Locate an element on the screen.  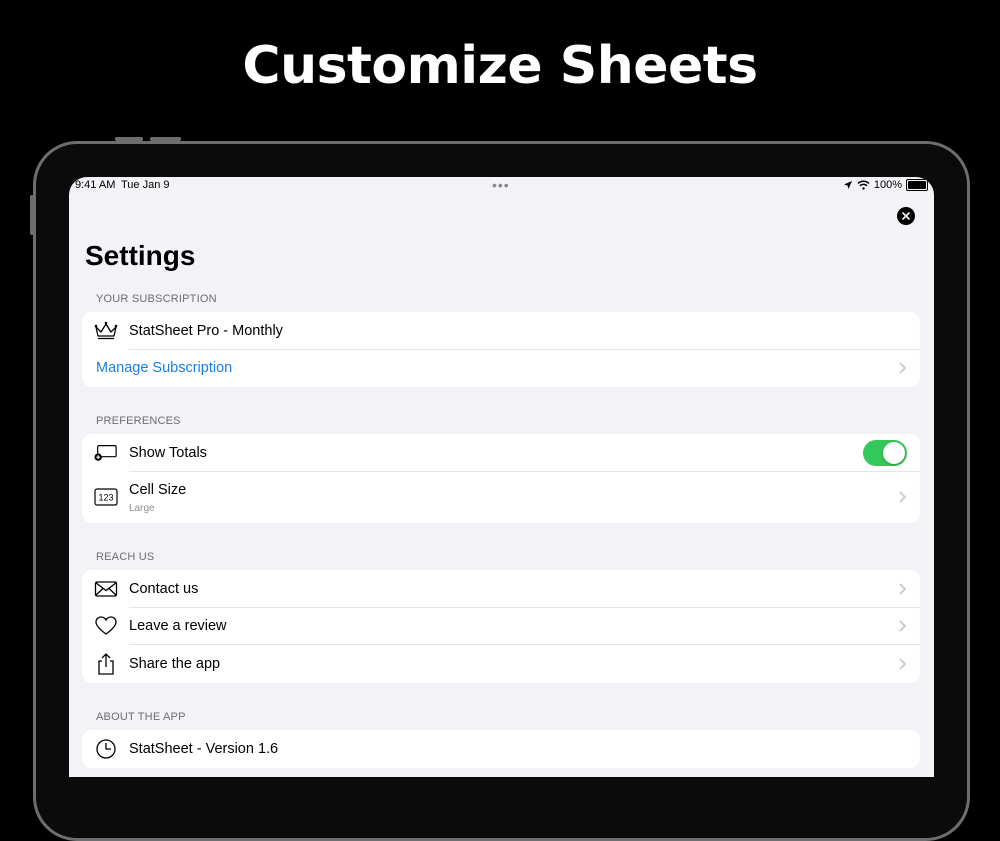
show-totals-toggle is located at coordinates (885, 452).